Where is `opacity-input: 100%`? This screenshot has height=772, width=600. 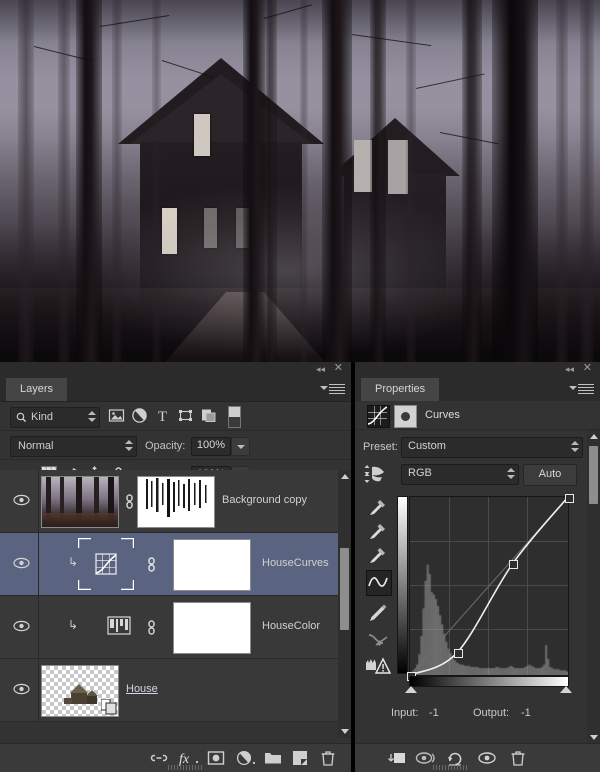
opacity-input: 100% is located at coordinates (211, 446).